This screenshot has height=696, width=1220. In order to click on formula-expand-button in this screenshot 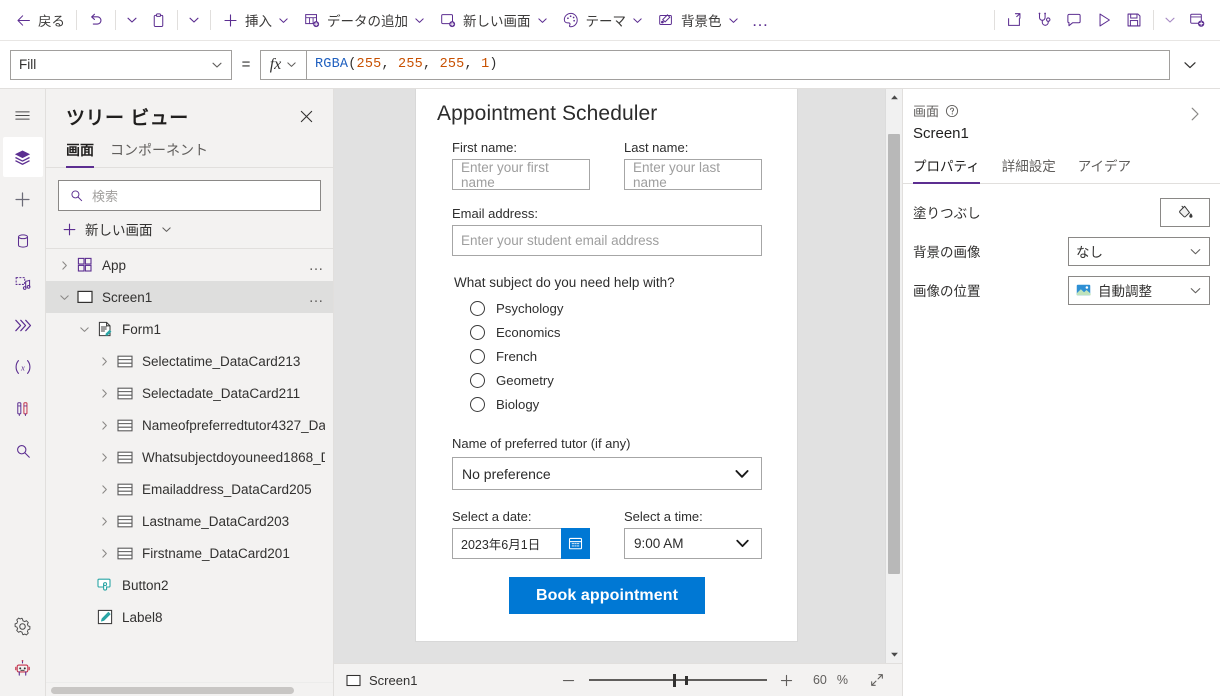, I will do `click(1190, 65)`.